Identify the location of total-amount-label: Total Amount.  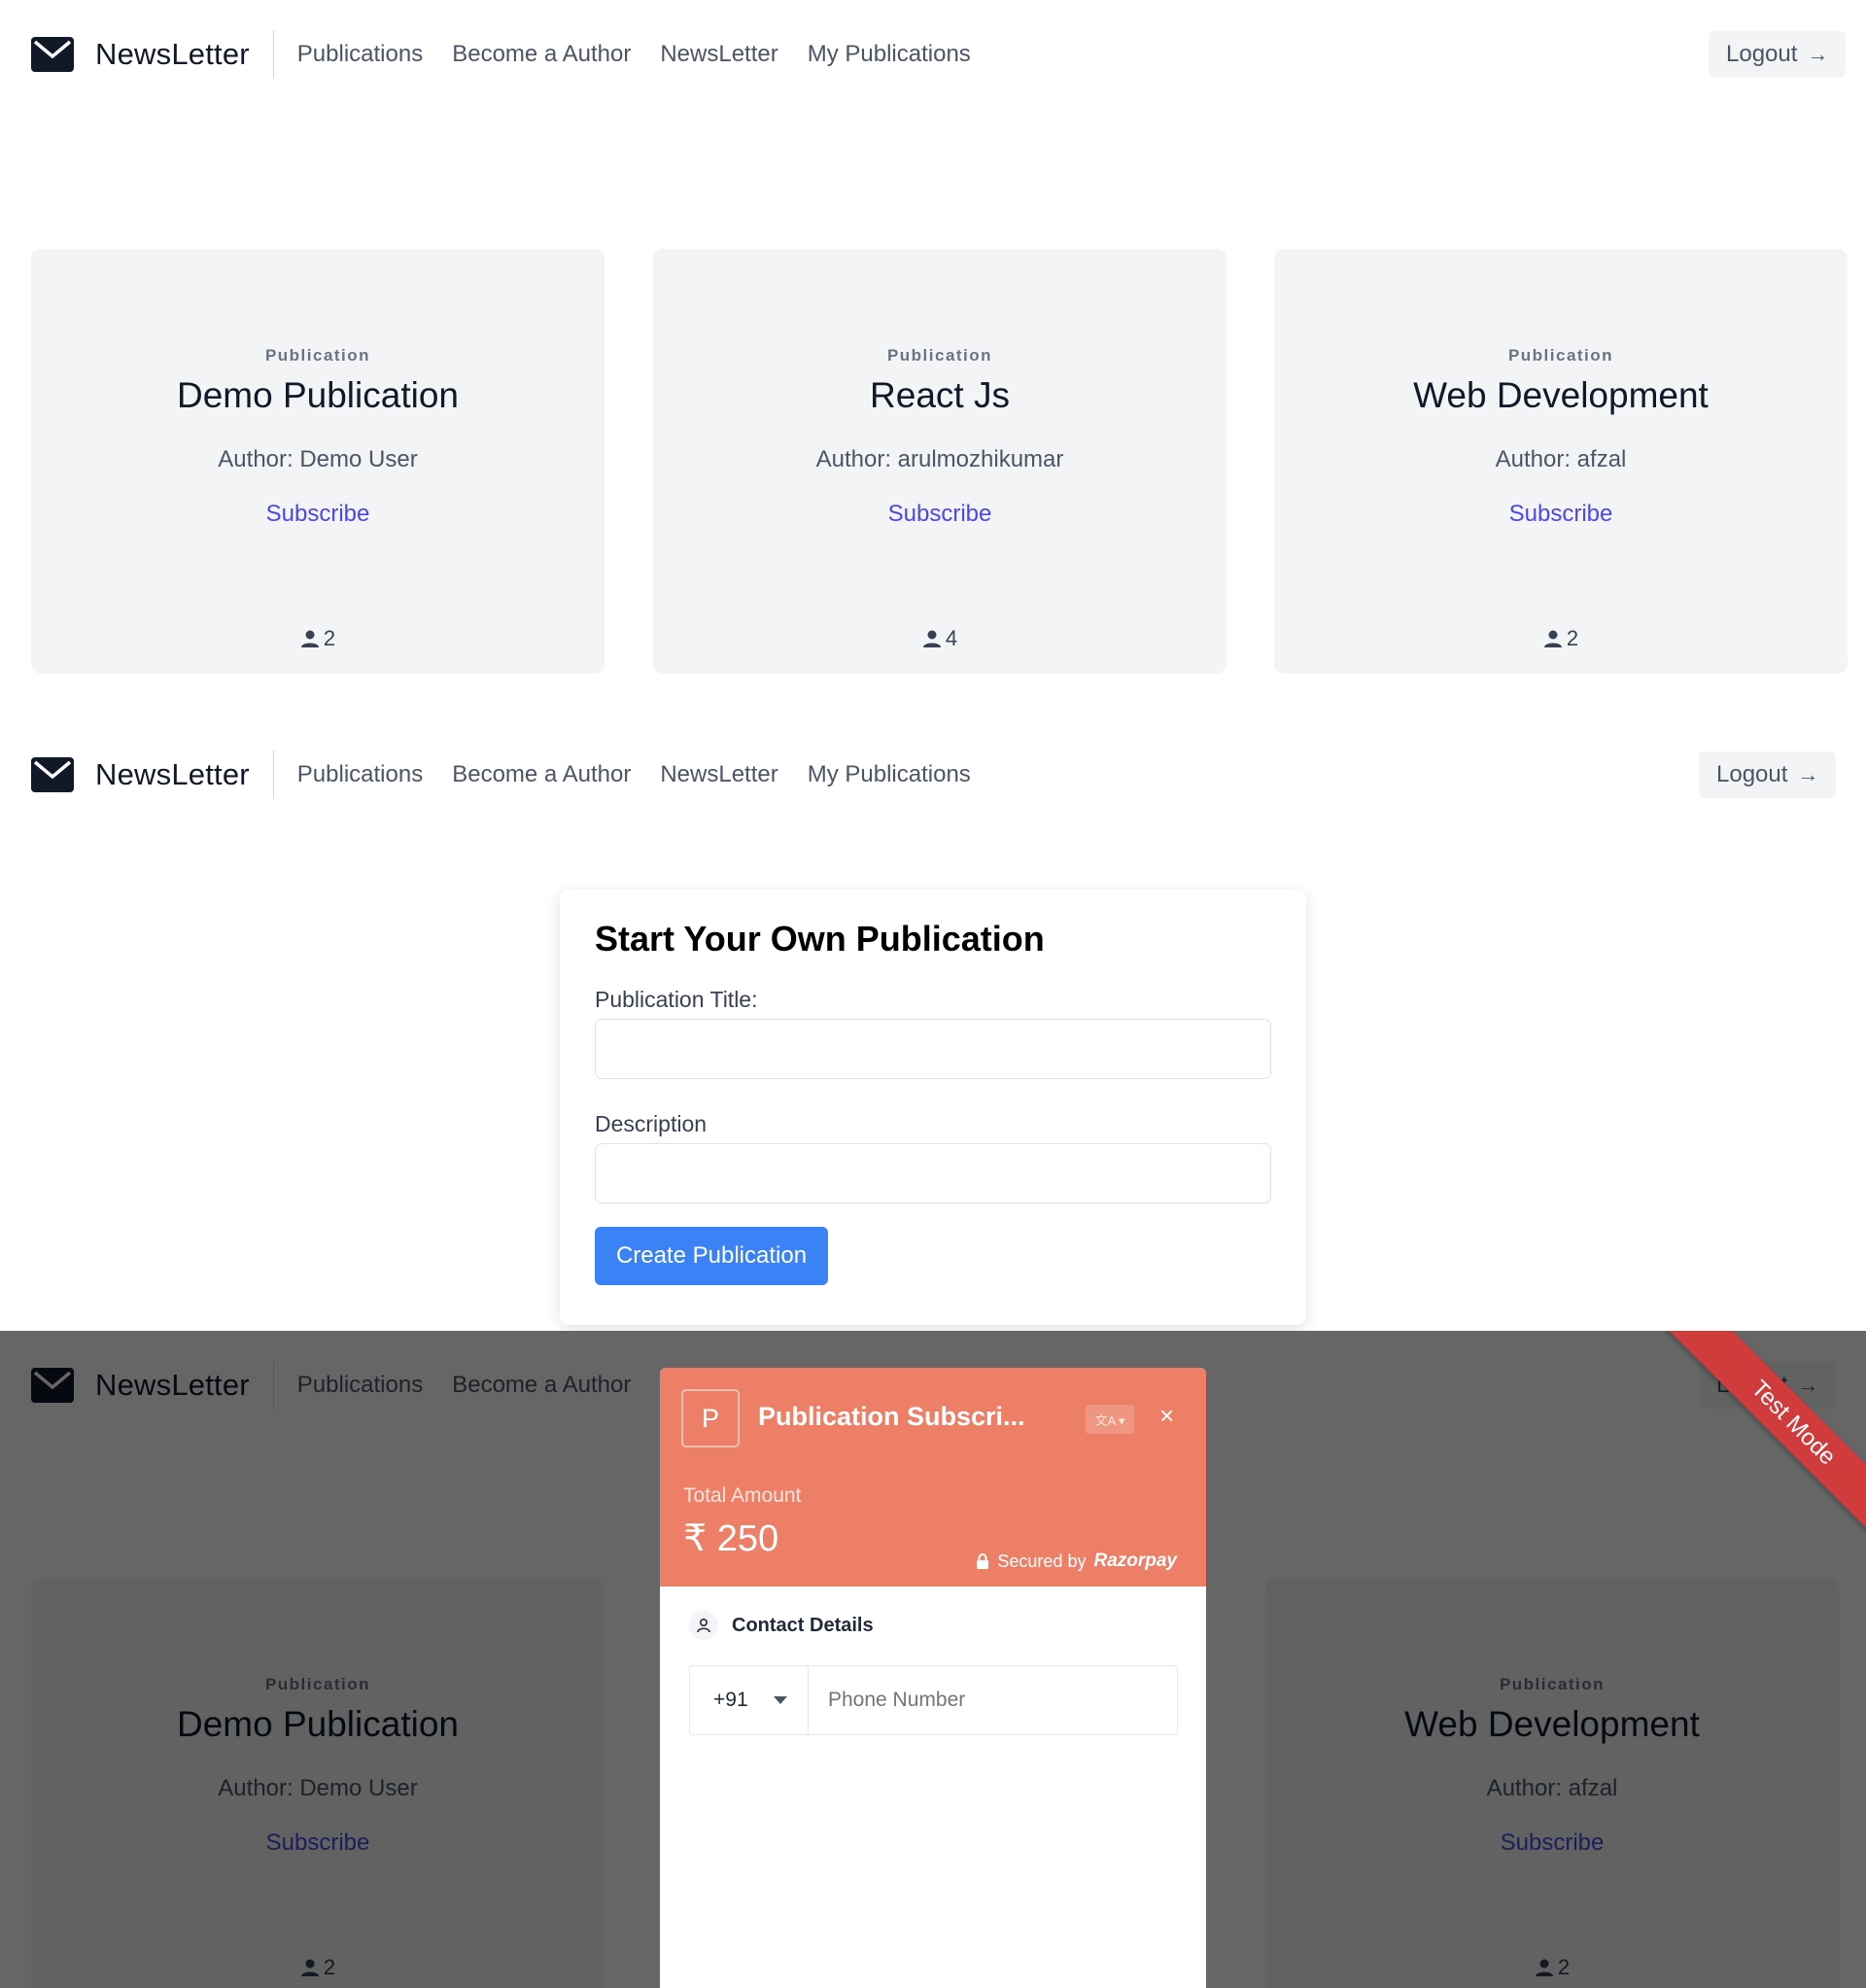
(742, 1496).